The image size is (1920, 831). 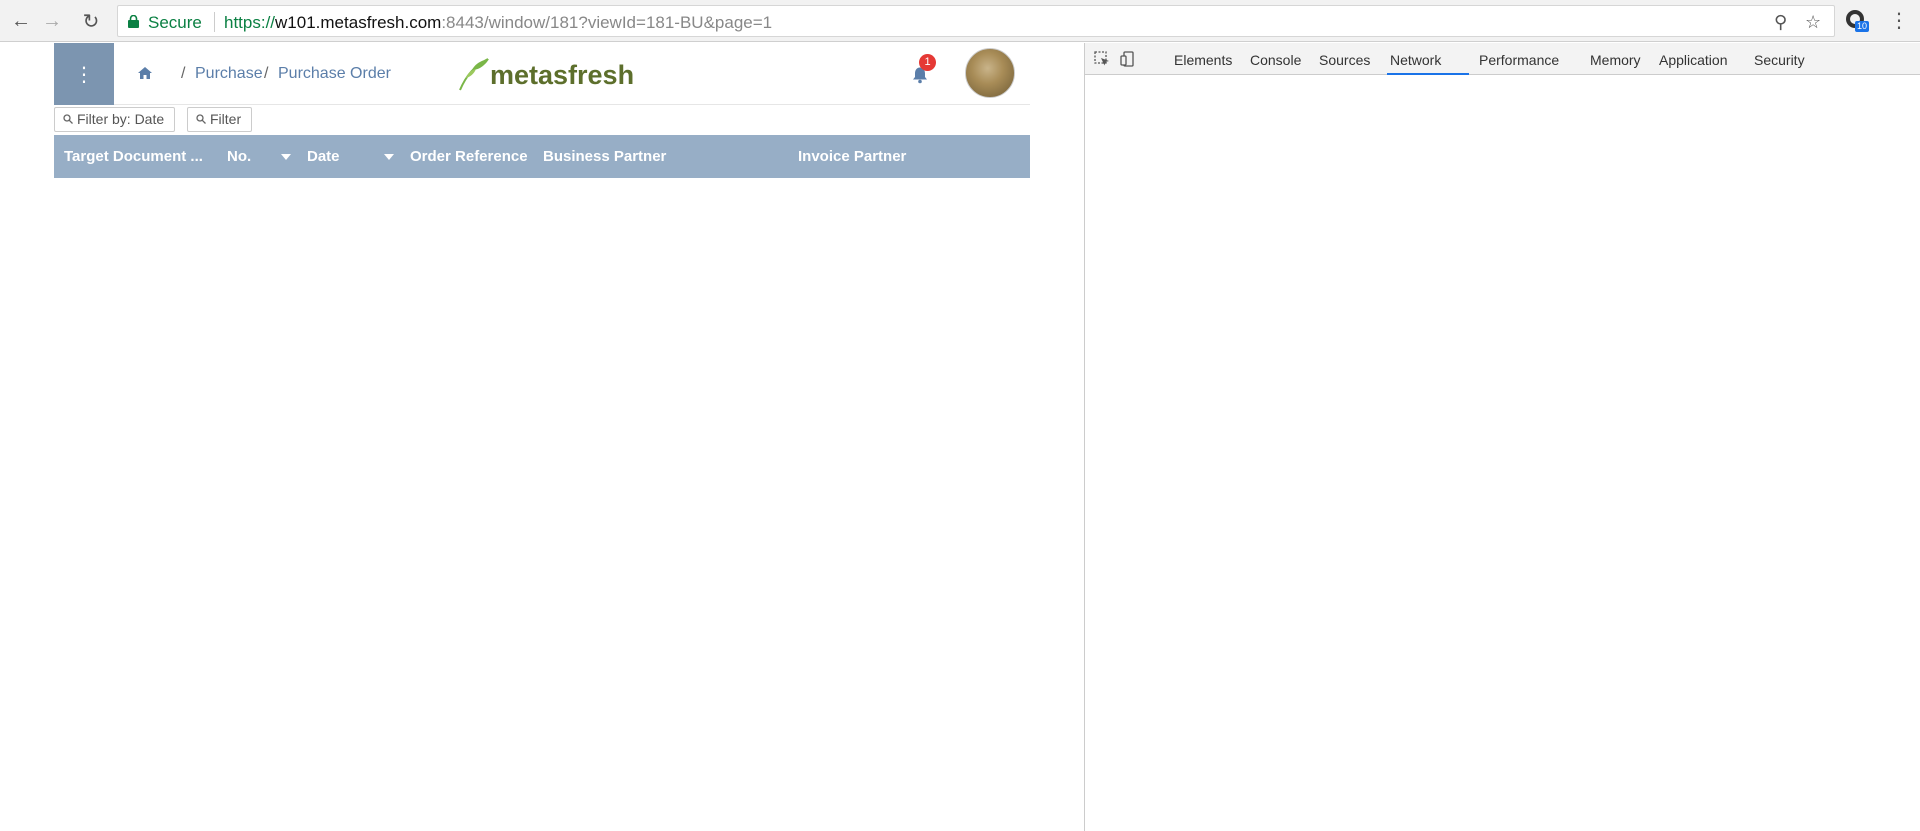 I want to click on filter-button: Filter, so click(x=220, y=119).